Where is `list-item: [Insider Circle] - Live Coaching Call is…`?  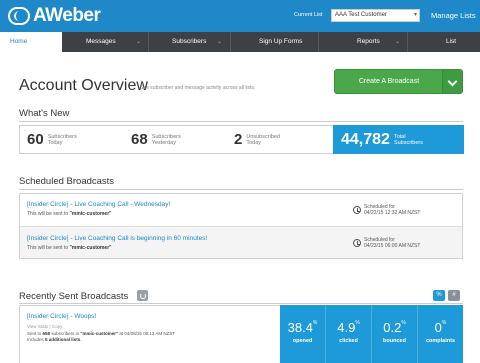
list-item: [Insider Circle] - Live Coaching Call is… is located at coordinates (241, 242).